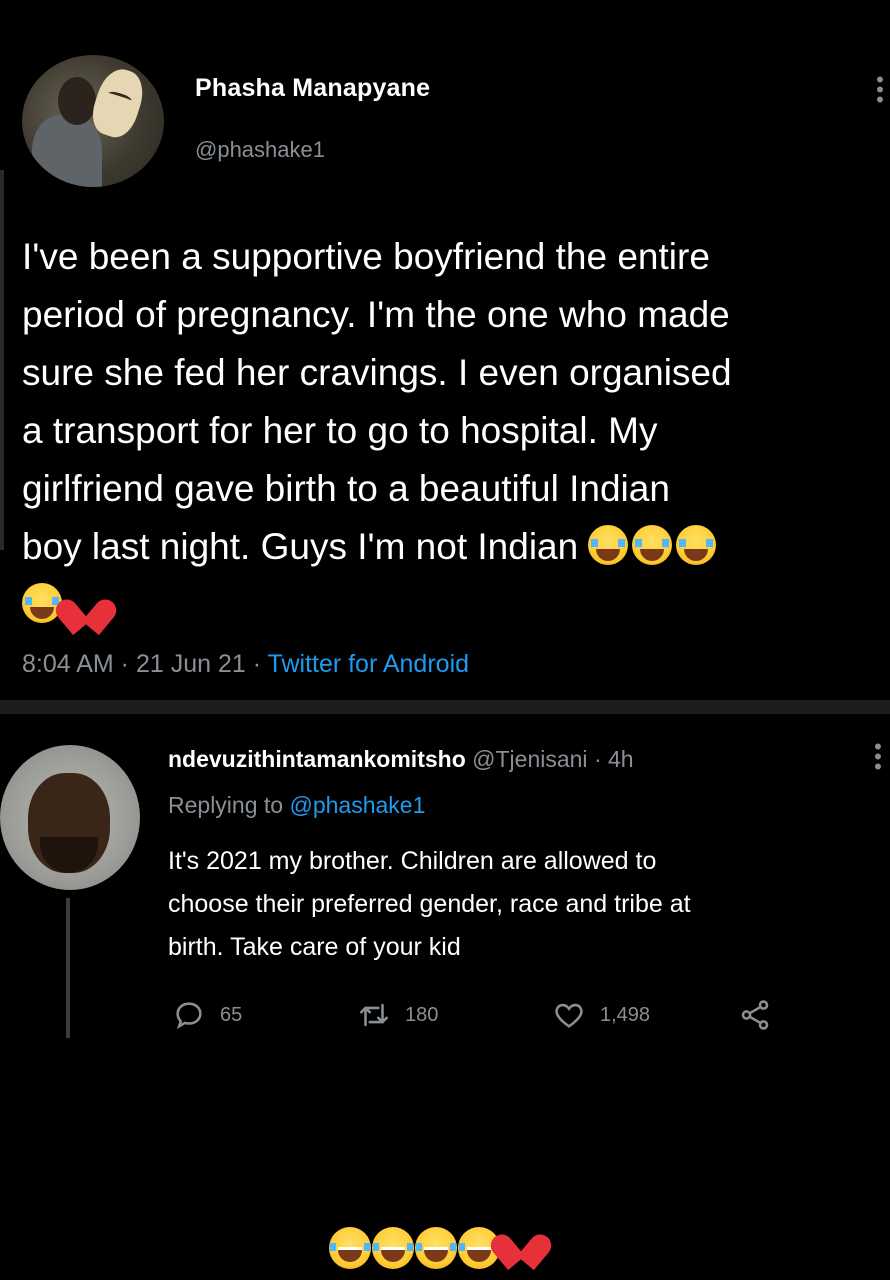 Image resolution: width=890 pixels, height=1280 pixels. What do you see at coordinates (357, 805) in the screenshot?
I see `replying-to-mention-link: @phashake1` at bounding box center [357, 805].